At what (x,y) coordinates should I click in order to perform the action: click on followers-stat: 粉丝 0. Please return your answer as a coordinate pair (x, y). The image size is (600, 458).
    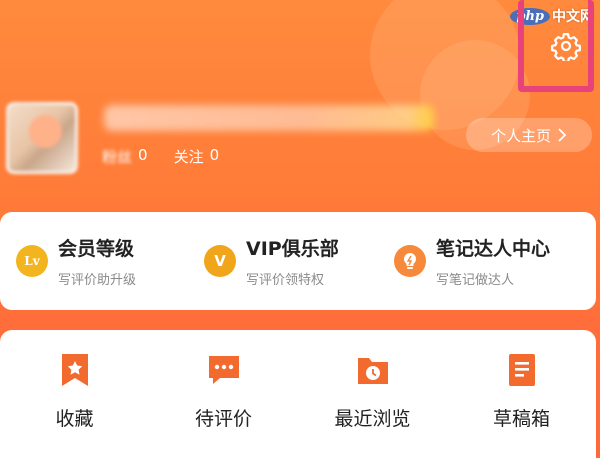
    Looking at the image, I should click on (125, 156).